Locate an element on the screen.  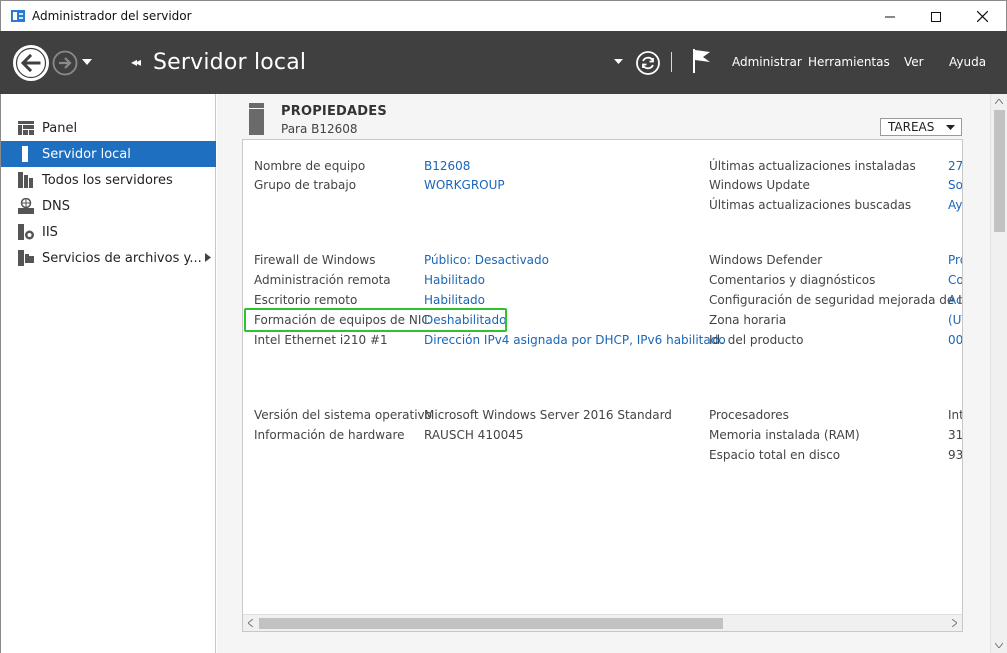
sidebar-item-label: Panel is located at coordinates (60, 128).